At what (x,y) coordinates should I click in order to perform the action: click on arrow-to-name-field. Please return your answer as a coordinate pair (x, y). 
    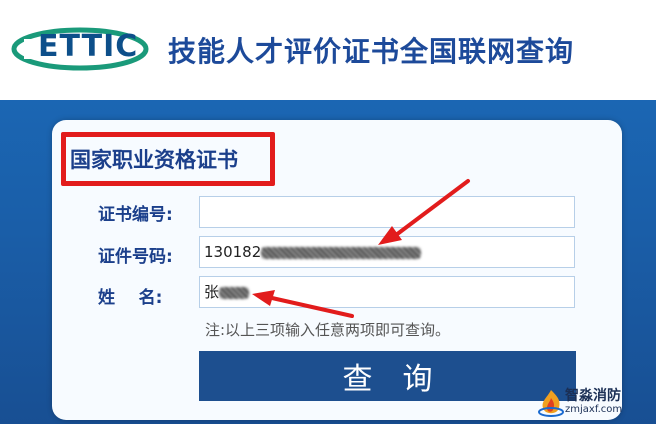
    Looking at the image, I should click on (303, 304).